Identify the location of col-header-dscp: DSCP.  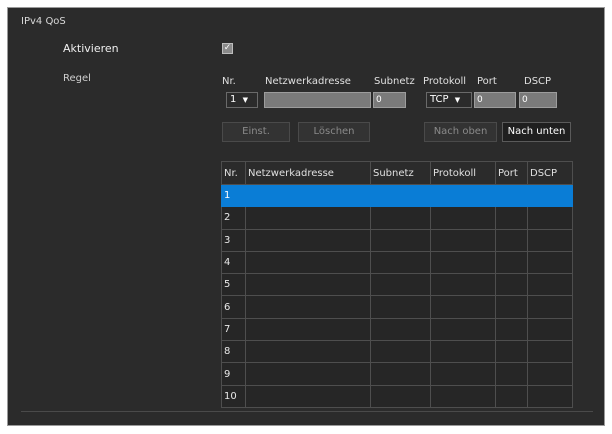
(550, 173).